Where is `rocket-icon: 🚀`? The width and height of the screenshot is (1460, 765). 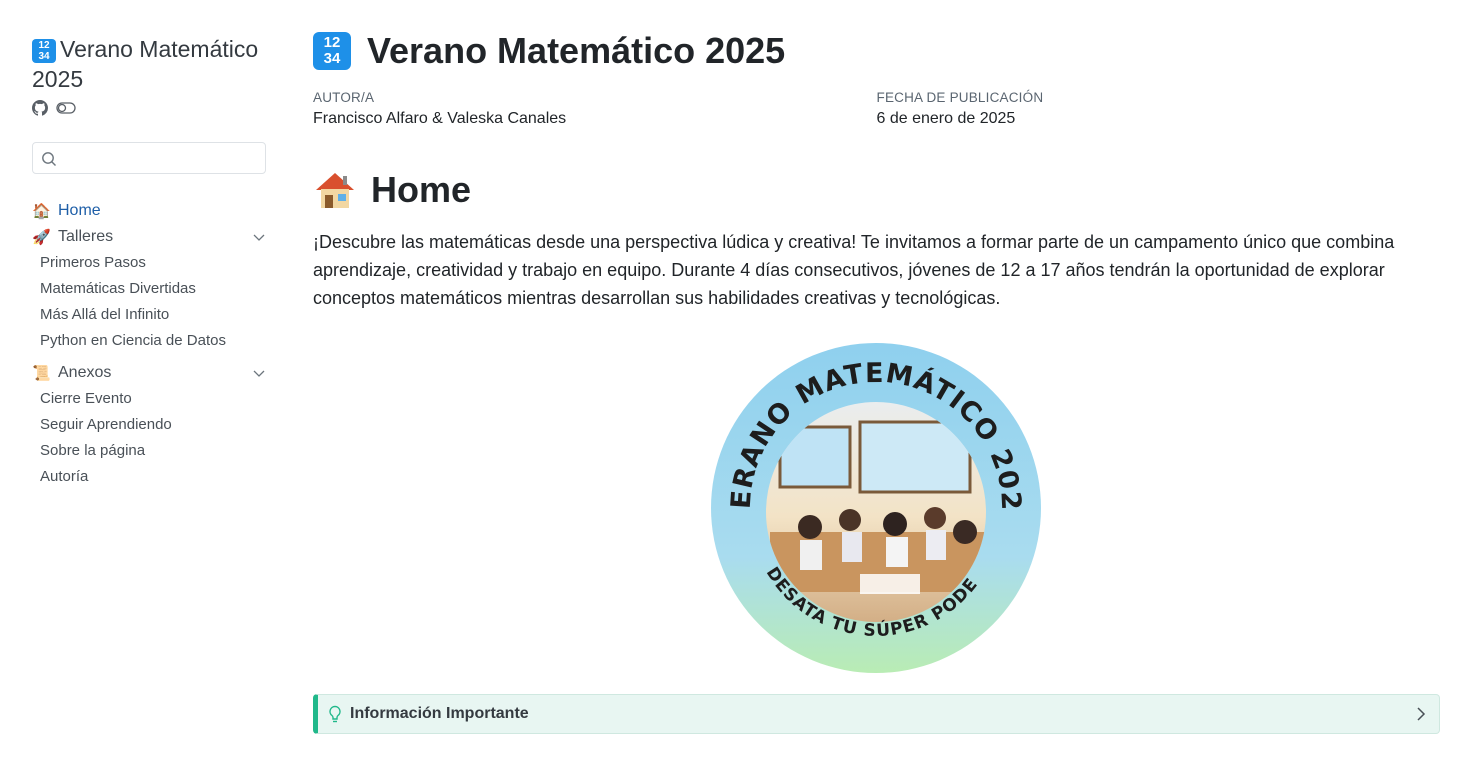 rocket-icon: 🚀 is located at coordinates (41, 237).